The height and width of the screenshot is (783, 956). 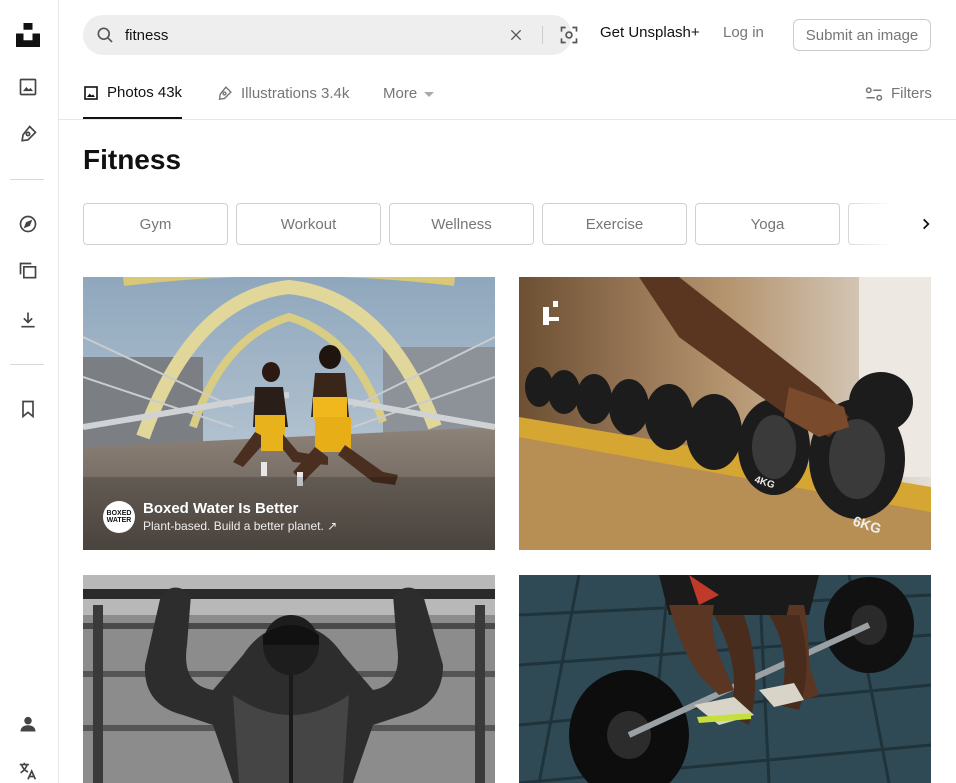 I want to click on unsplash-logo-icon, so click(x=28, y=35).